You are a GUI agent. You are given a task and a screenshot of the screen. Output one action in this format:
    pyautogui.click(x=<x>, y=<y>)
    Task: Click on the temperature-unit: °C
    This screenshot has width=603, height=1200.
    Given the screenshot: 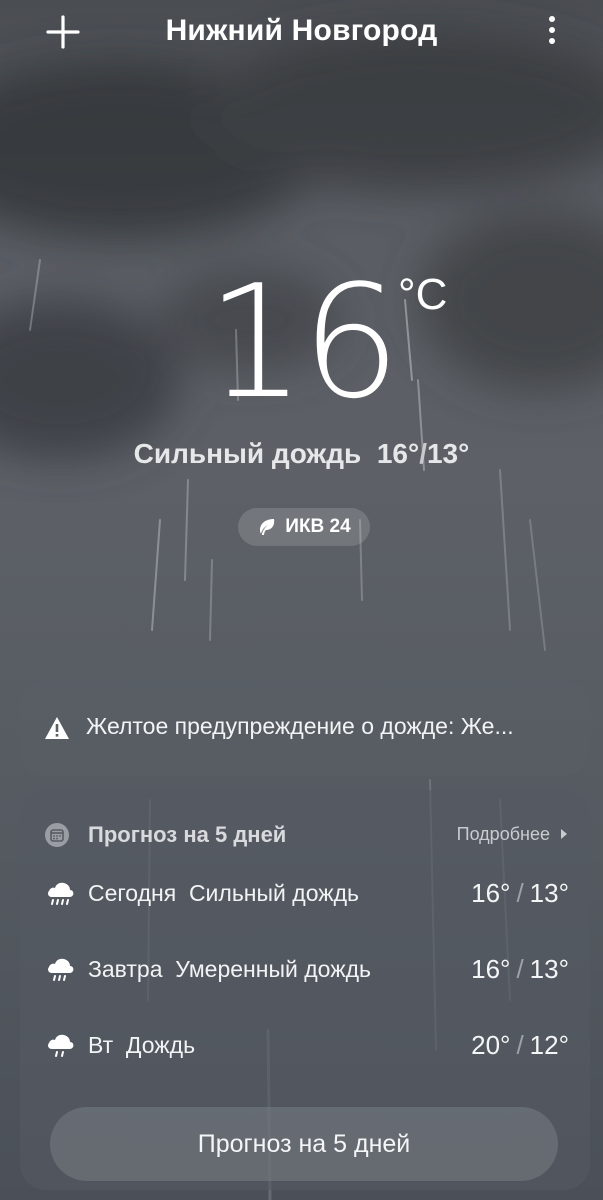 What is the action you would take?
    pyautogui.click(x=423, y=294)
    